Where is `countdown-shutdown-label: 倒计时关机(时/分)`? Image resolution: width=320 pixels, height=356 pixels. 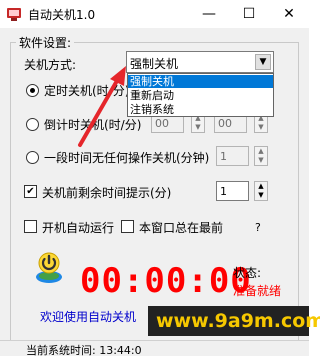
countdown-shutdown-label: 倒计时关机(时/分) is located at coordinates (93, 125).